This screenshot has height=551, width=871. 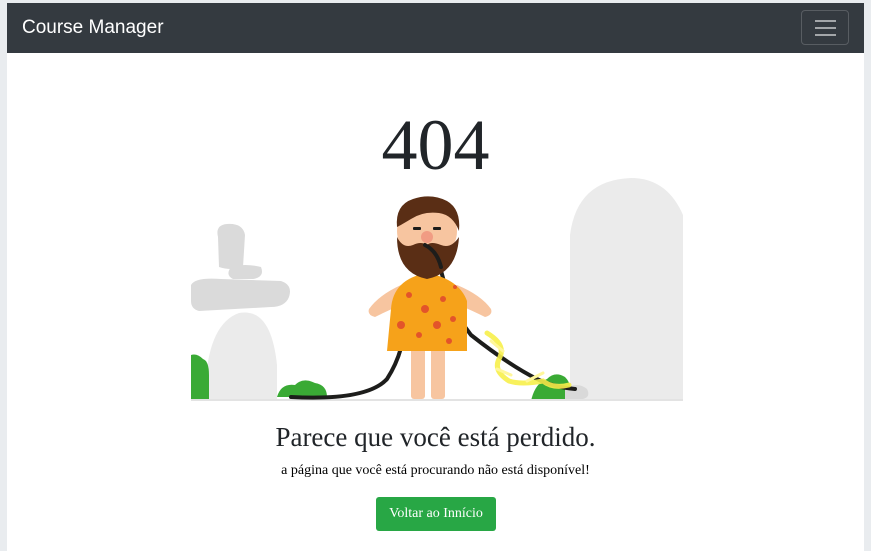 I want to click on error-code: 404, so click(x=435, y=145).